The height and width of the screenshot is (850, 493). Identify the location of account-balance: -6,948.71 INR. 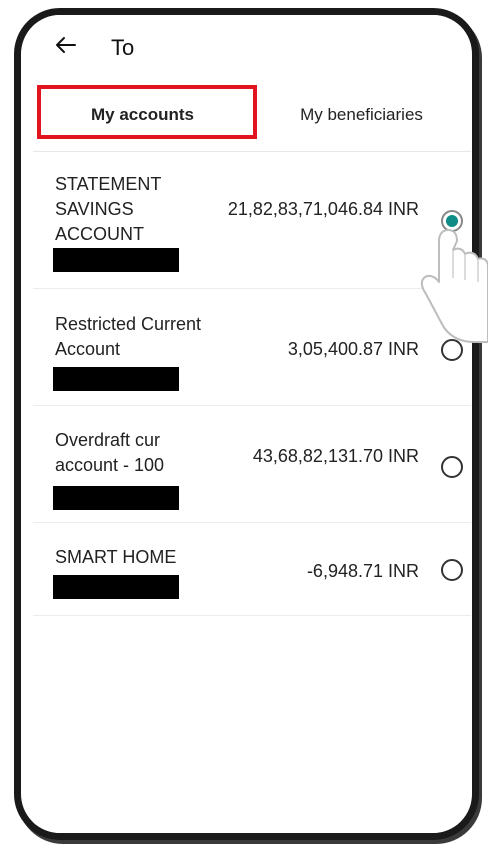
(362, 571).